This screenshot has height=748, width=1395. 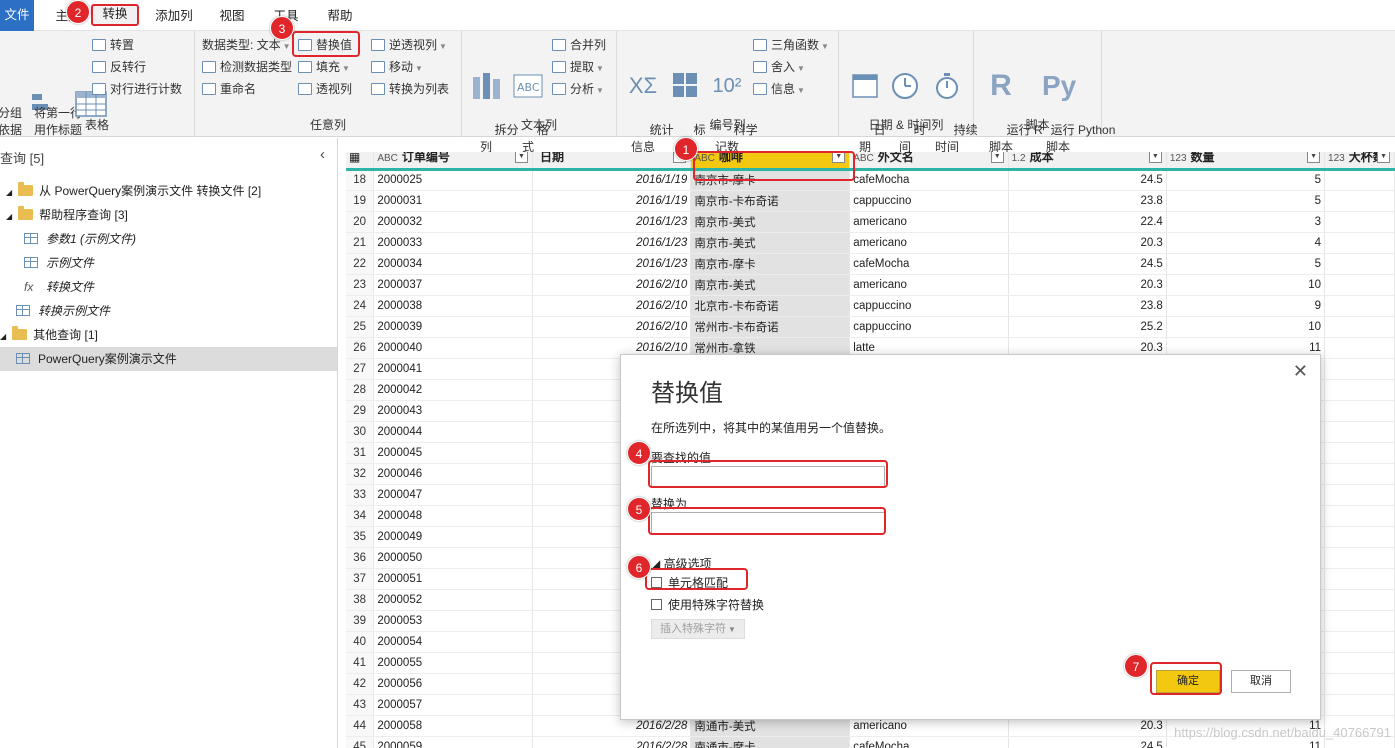 What do you see at coordinates (360, 537) in the screenshot?
I see `row-number: 35` at bounding box center [360, 537].